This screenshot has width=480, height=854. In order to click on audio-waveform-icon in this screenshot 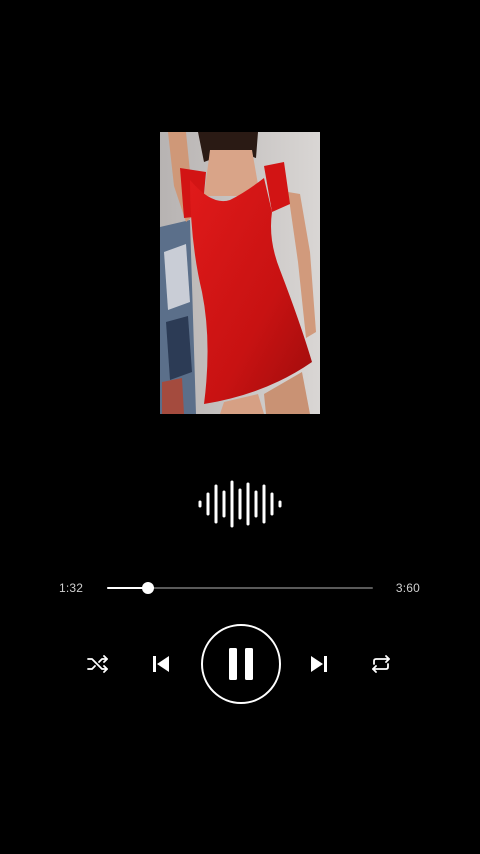, I will do `click(240, 504)`.